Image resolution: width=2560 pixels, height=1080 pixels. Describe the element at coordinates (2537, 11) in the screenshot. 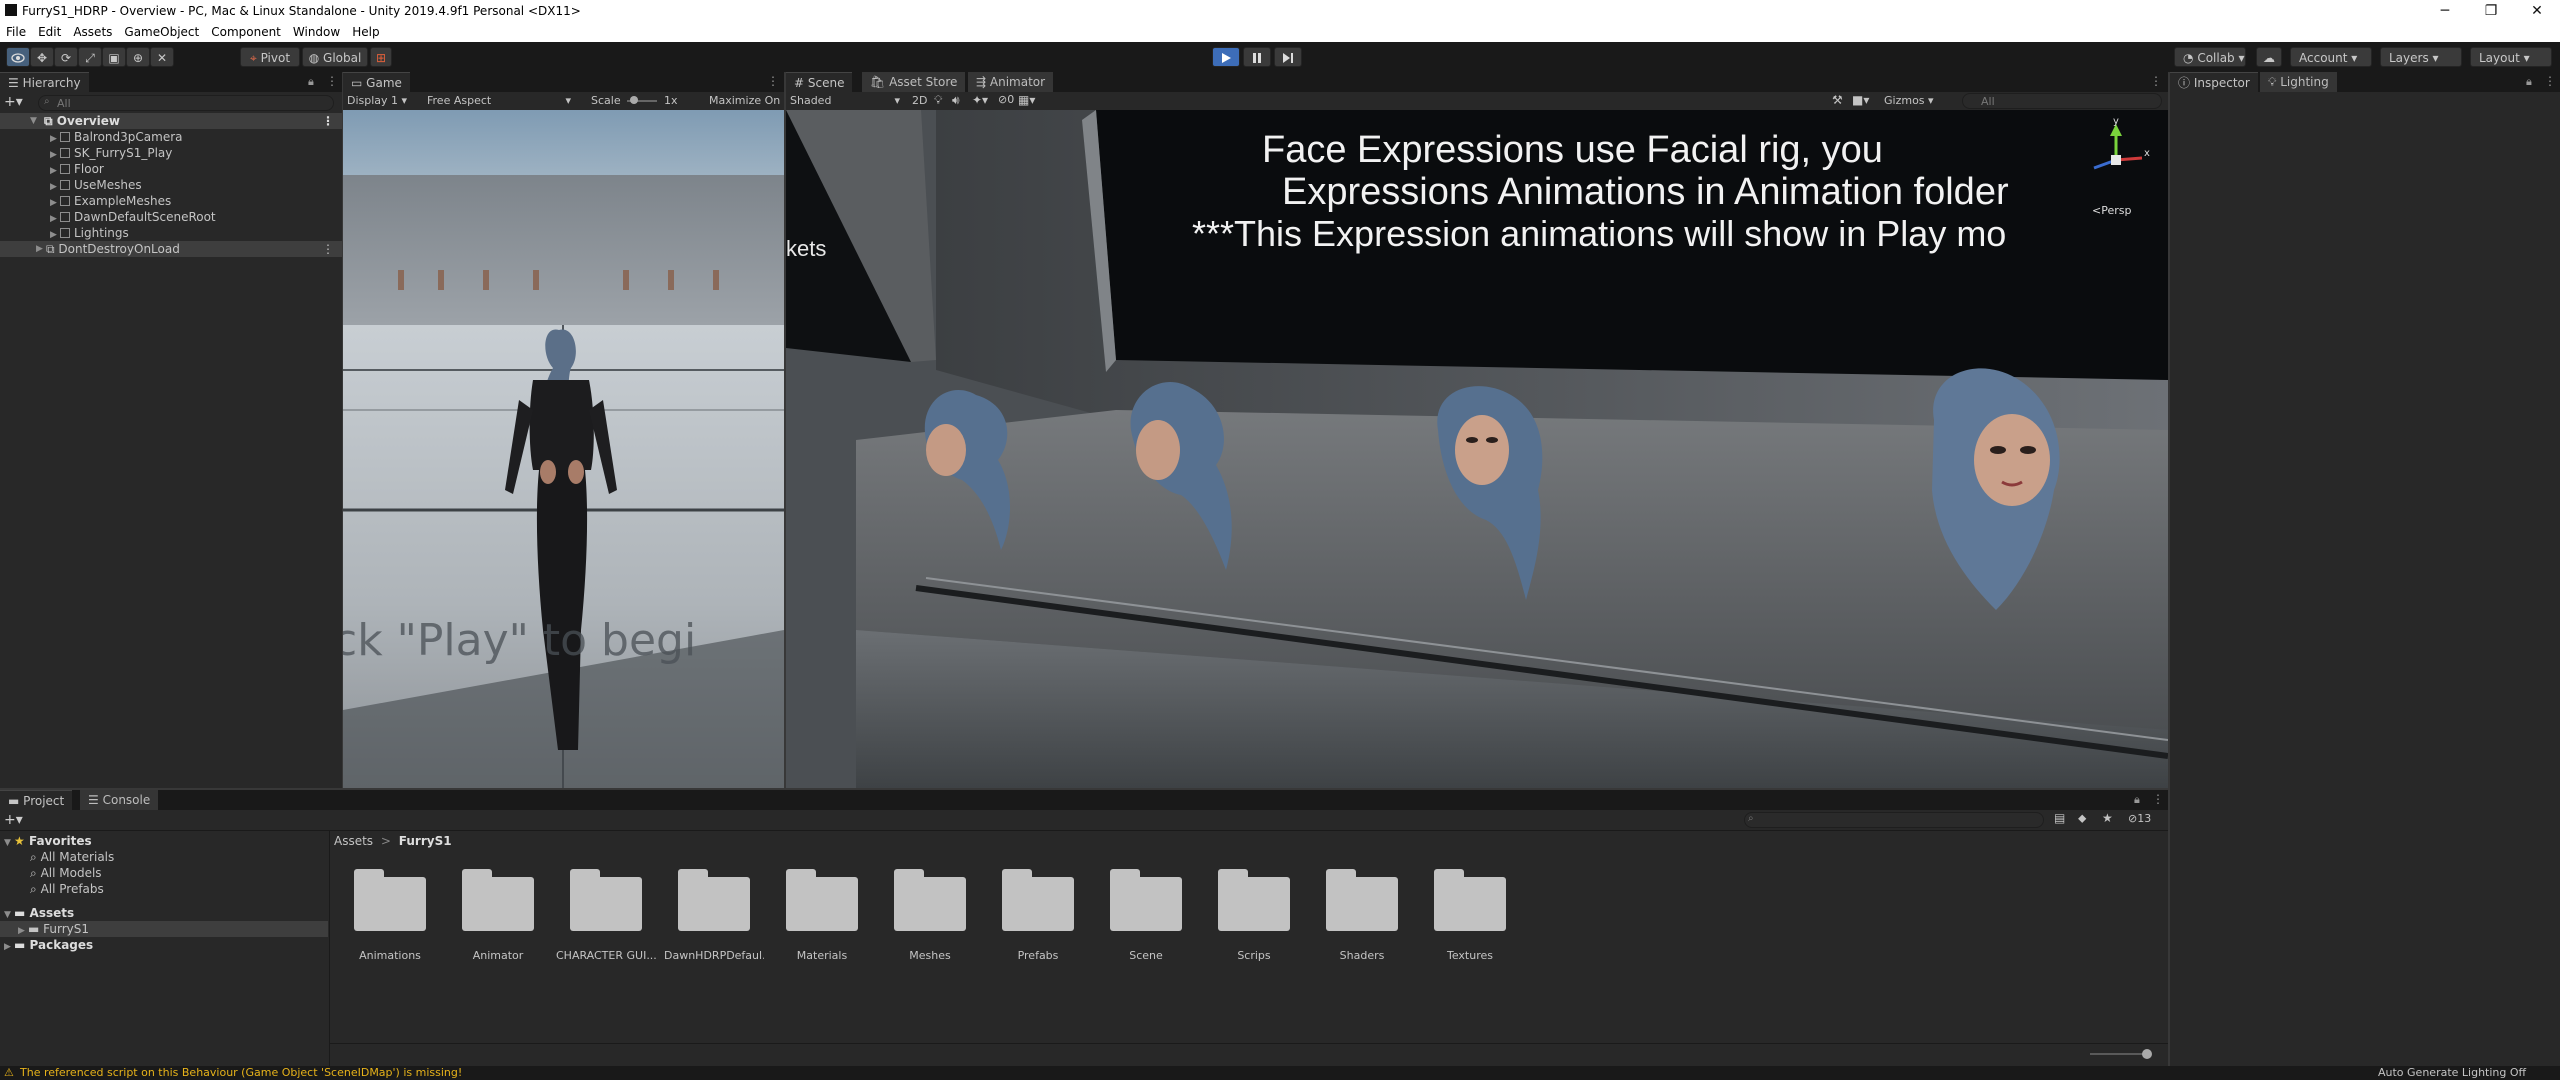

I see `close-button: ✕` at that location.